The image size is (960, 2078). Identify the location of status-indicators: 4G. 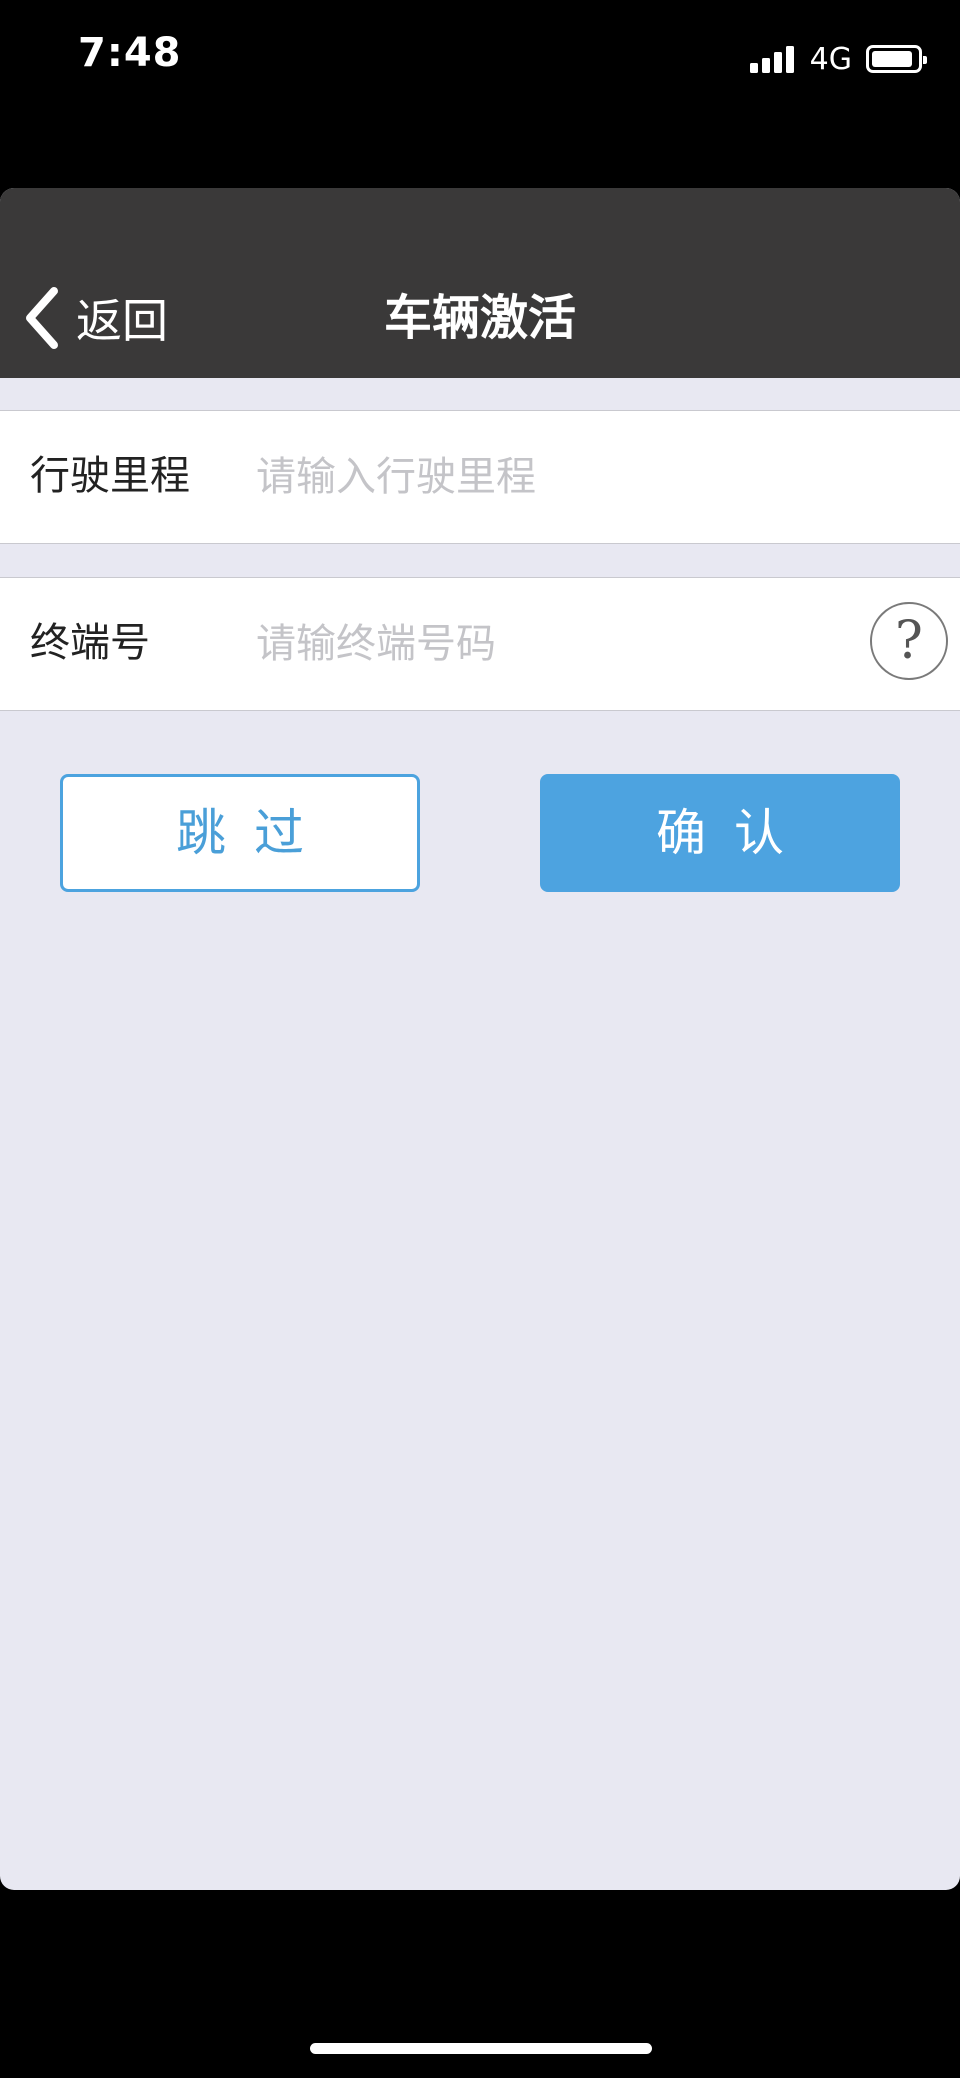
(838, 59).